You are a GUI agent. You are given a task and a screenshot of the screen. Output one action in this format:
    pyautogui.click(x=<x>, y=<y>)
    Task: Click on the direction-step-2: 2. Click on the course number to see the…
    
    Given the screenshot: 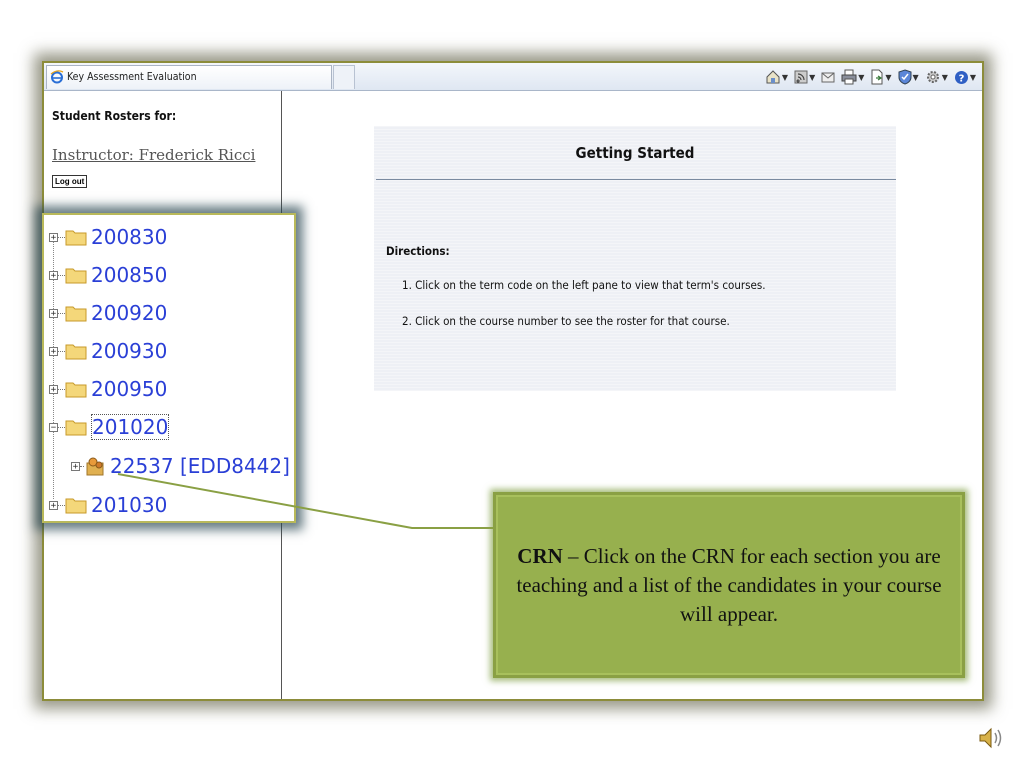 What is the action you would take?
    pyautogui.click(x=566, y=321)
    